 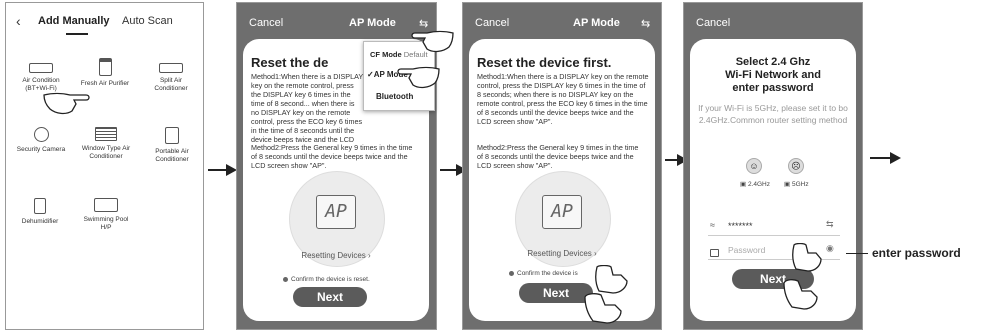 I want to click on wifi-icon: ≈, so click(x=712, y=225).